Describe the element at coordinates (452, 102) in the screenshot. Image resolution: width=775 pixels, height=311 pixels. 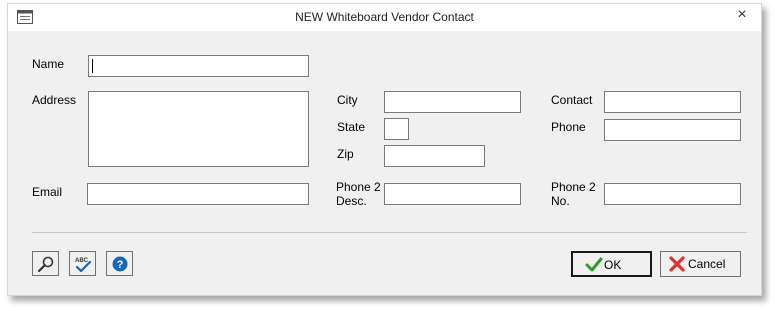
I see `city-input` at that location.